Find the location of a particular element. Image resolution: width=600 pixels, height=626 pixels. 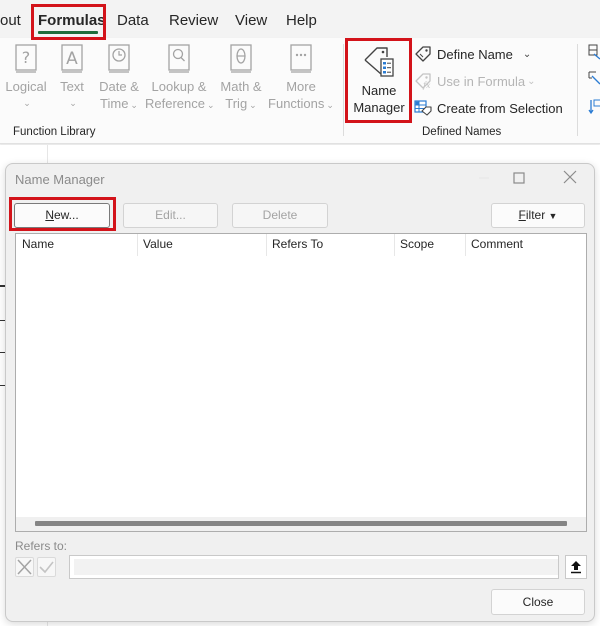

name-tag-list-icon is located at coordinates (379, 62).